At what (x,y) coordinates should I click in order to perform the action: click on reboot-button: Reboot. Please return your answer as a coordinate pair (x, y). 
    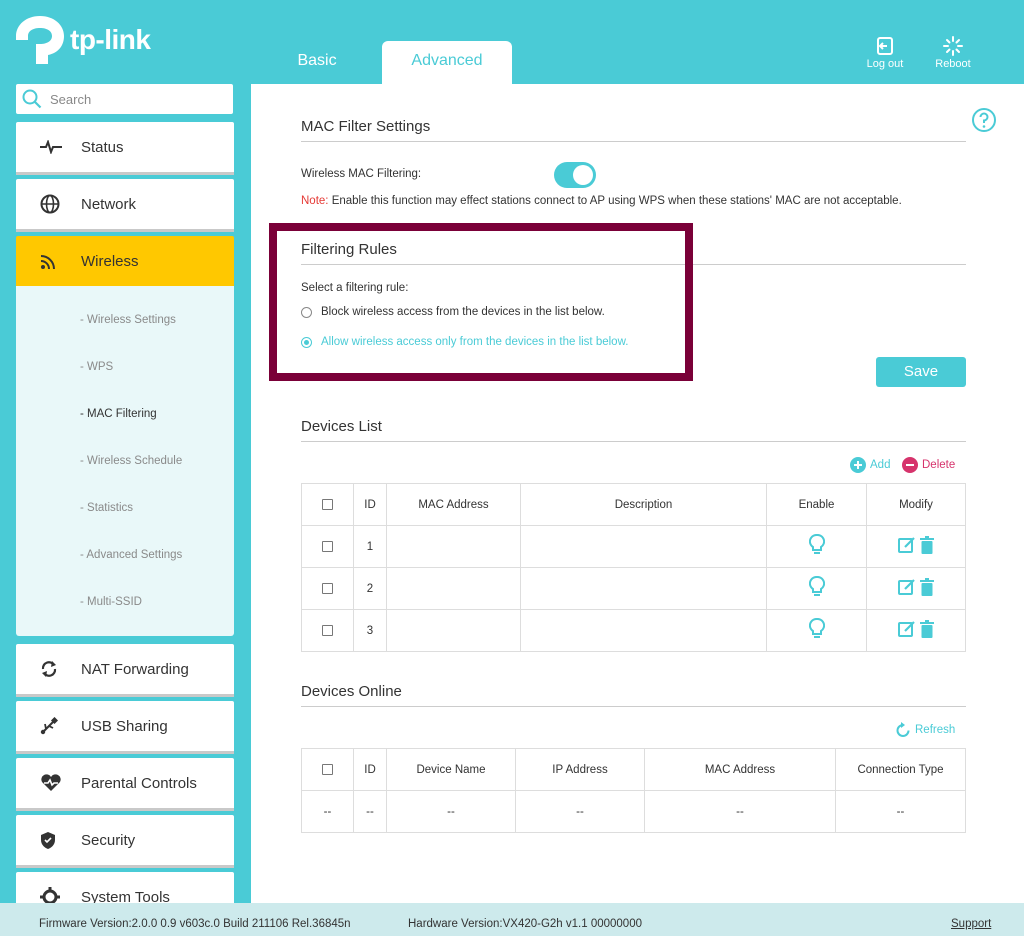
    Looking at the image, I should click on (953, 53).